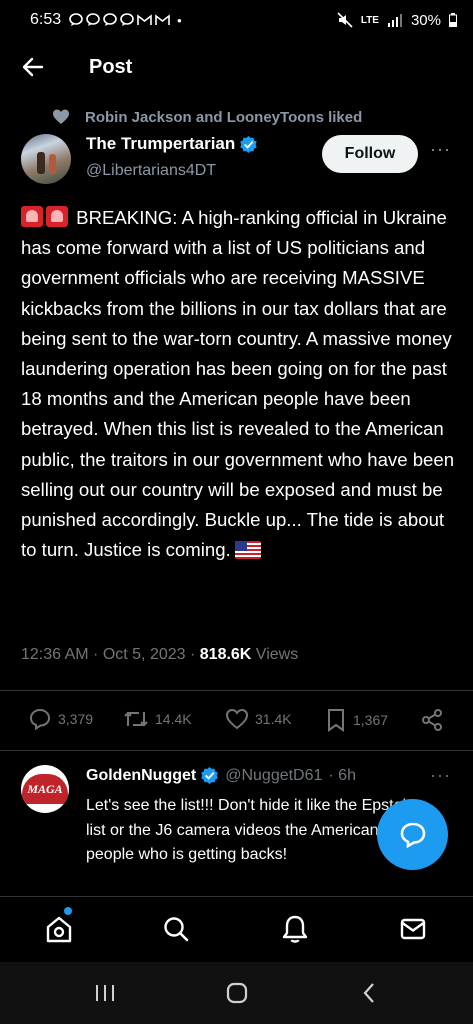 The width and height of the screenshot is (473, 1024). I want to click on page-title: Post, so click(111, 67).